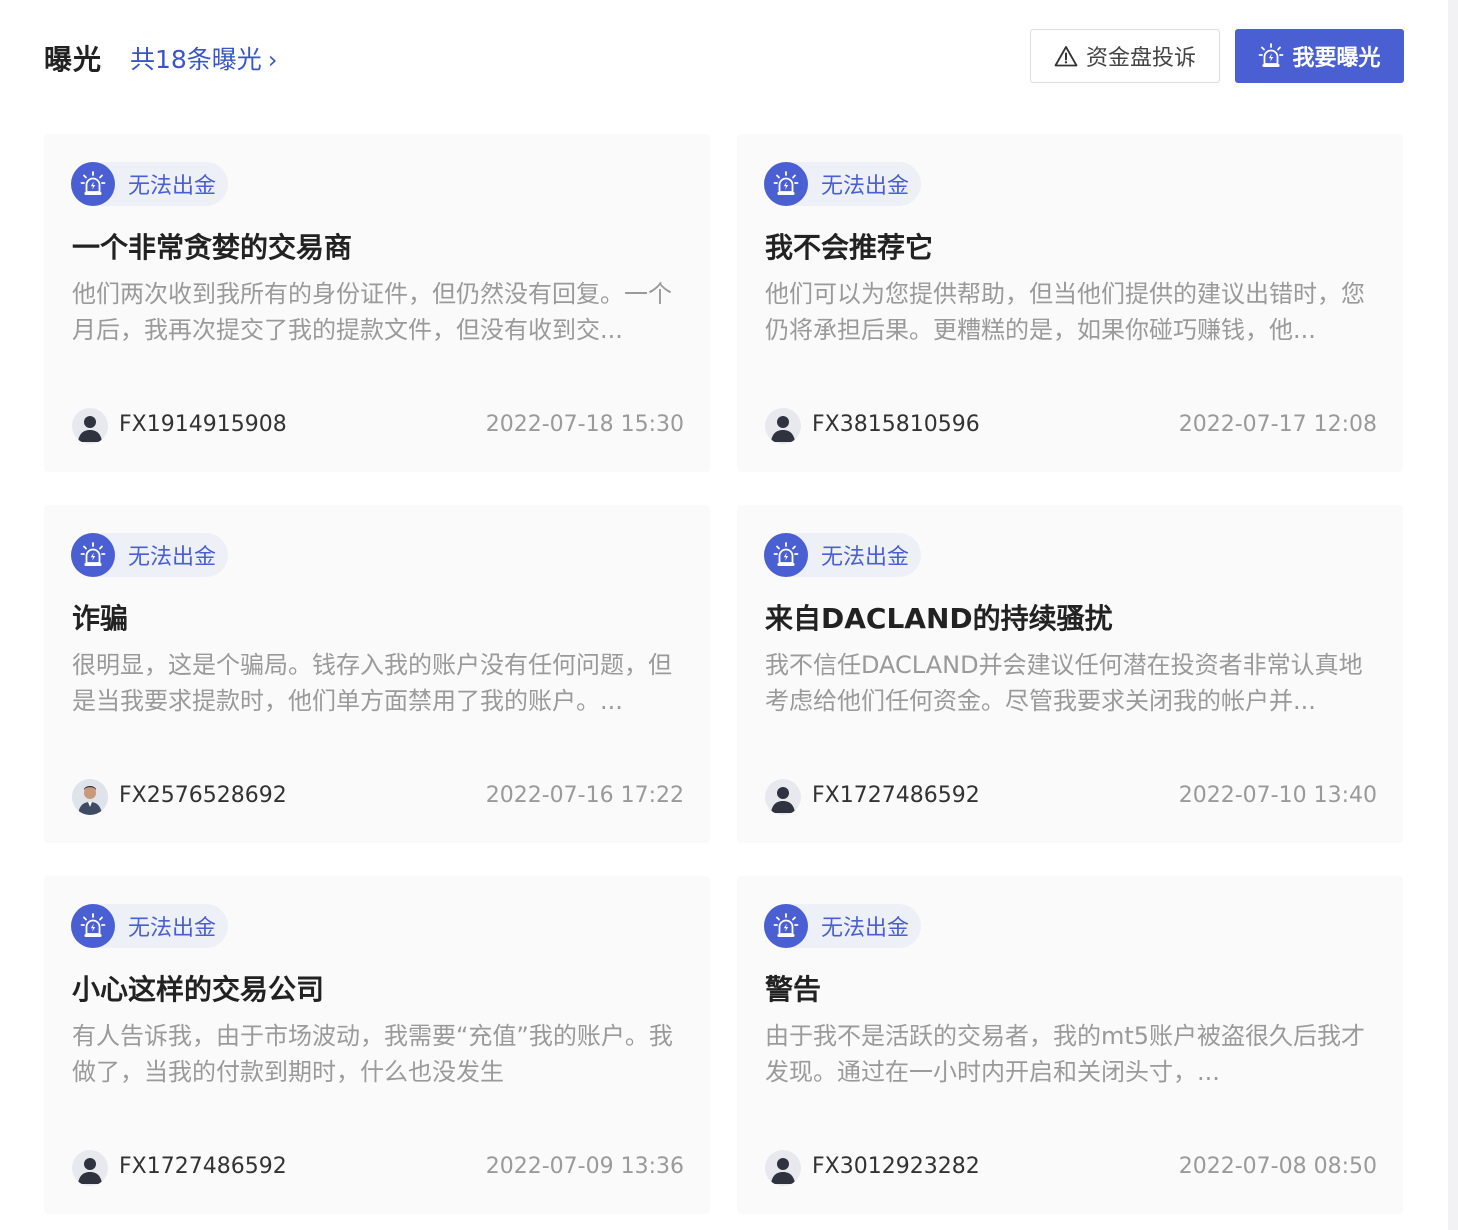 The width and height of the screenshot is (1458, 1230). I want to click on ponzi-complaint-label: 资金盘投诉, so click(1140, 58).